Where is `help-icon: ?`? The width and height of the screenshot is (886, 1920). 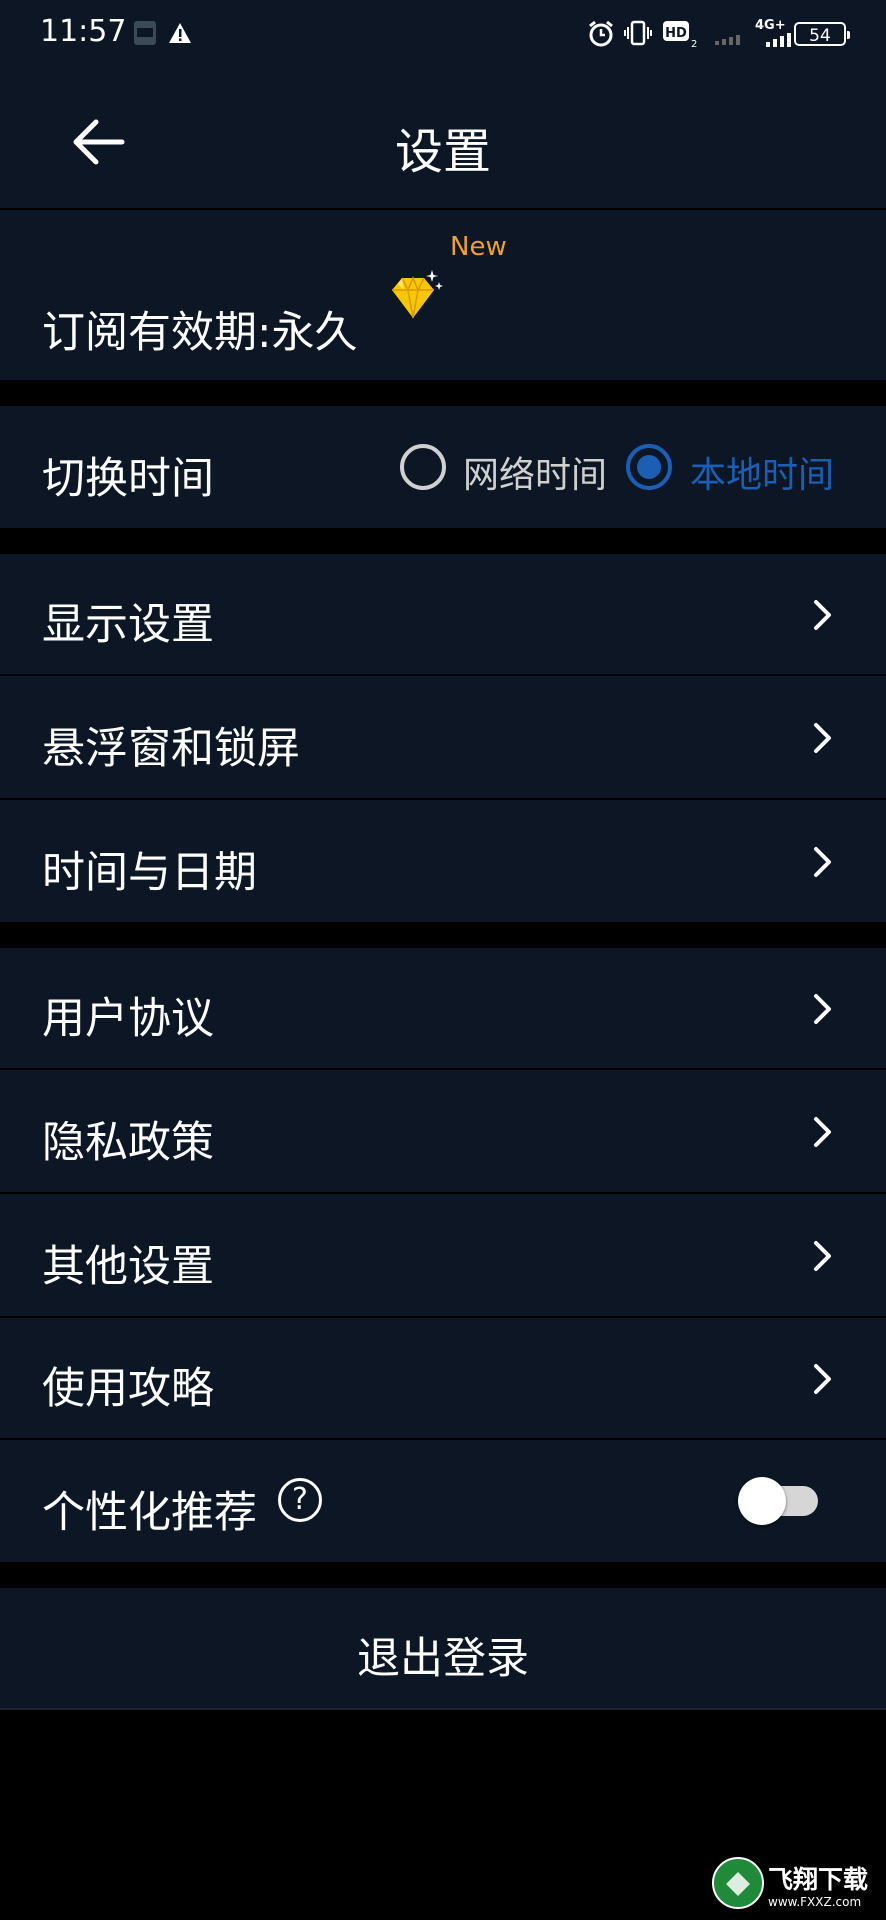
help-icon: ? is located at coordinates (300, 1500).